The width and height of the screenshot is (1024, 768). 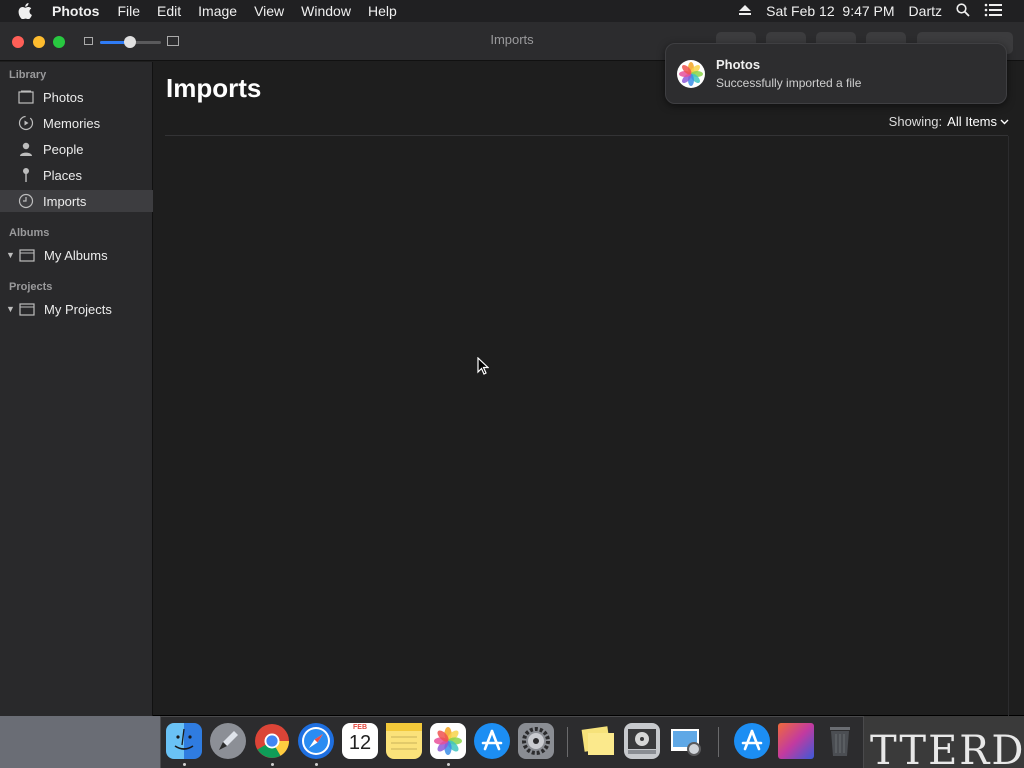 I want to click on app-store-icon, so click(x=492, y=741).